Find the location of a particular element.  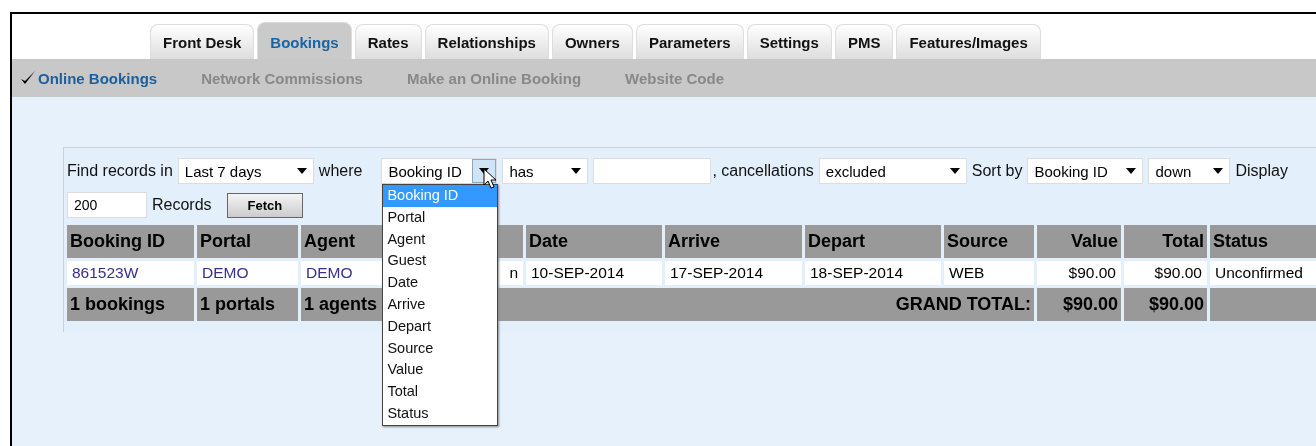

summary-cell: 1 bookings is located at coordinates (130, 304).